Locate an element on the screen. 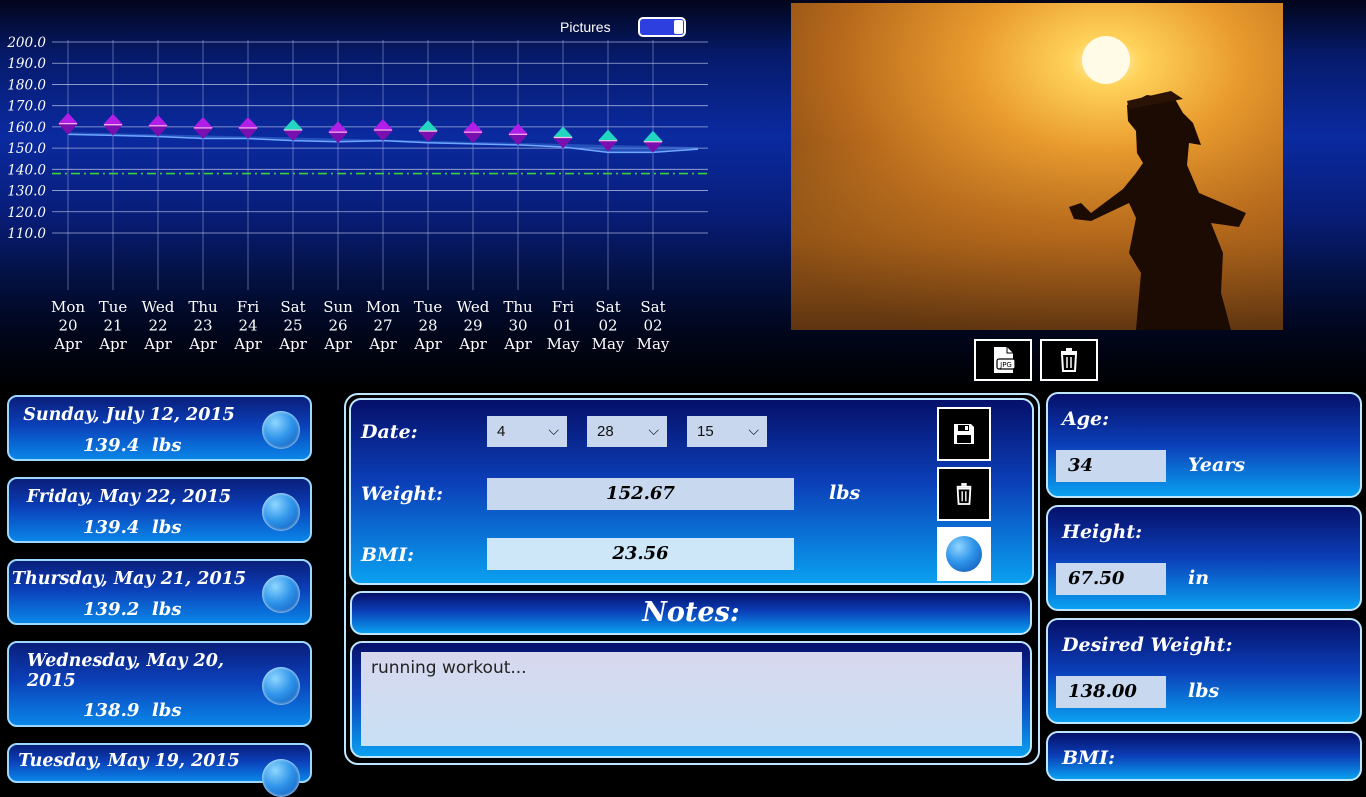 The image size is (1366, 797). x-tick-label: 26 is located at coordinates (337, 326).